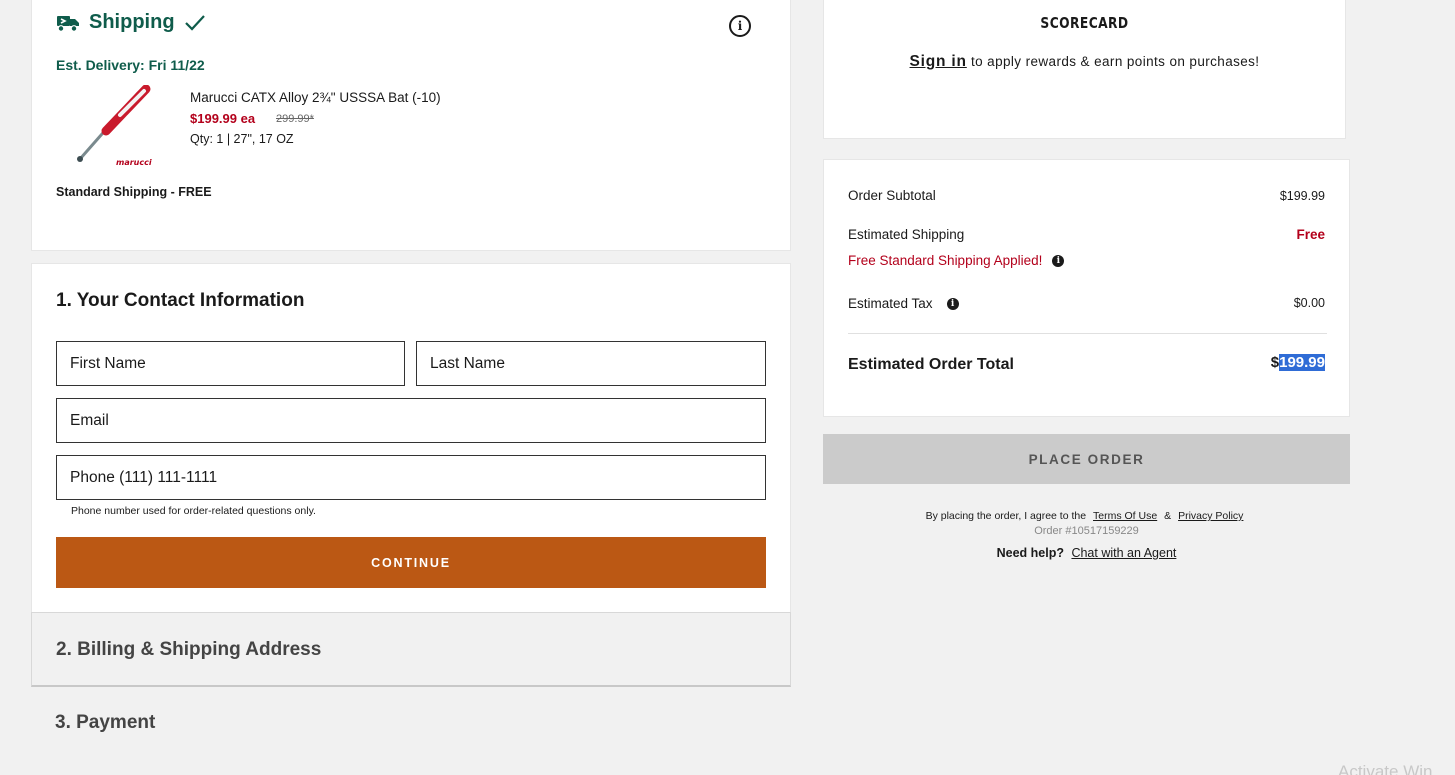 The height and width of the screenshot is (775, 1455). I want to click on shipping-header: Shipping, so click(131, 22).